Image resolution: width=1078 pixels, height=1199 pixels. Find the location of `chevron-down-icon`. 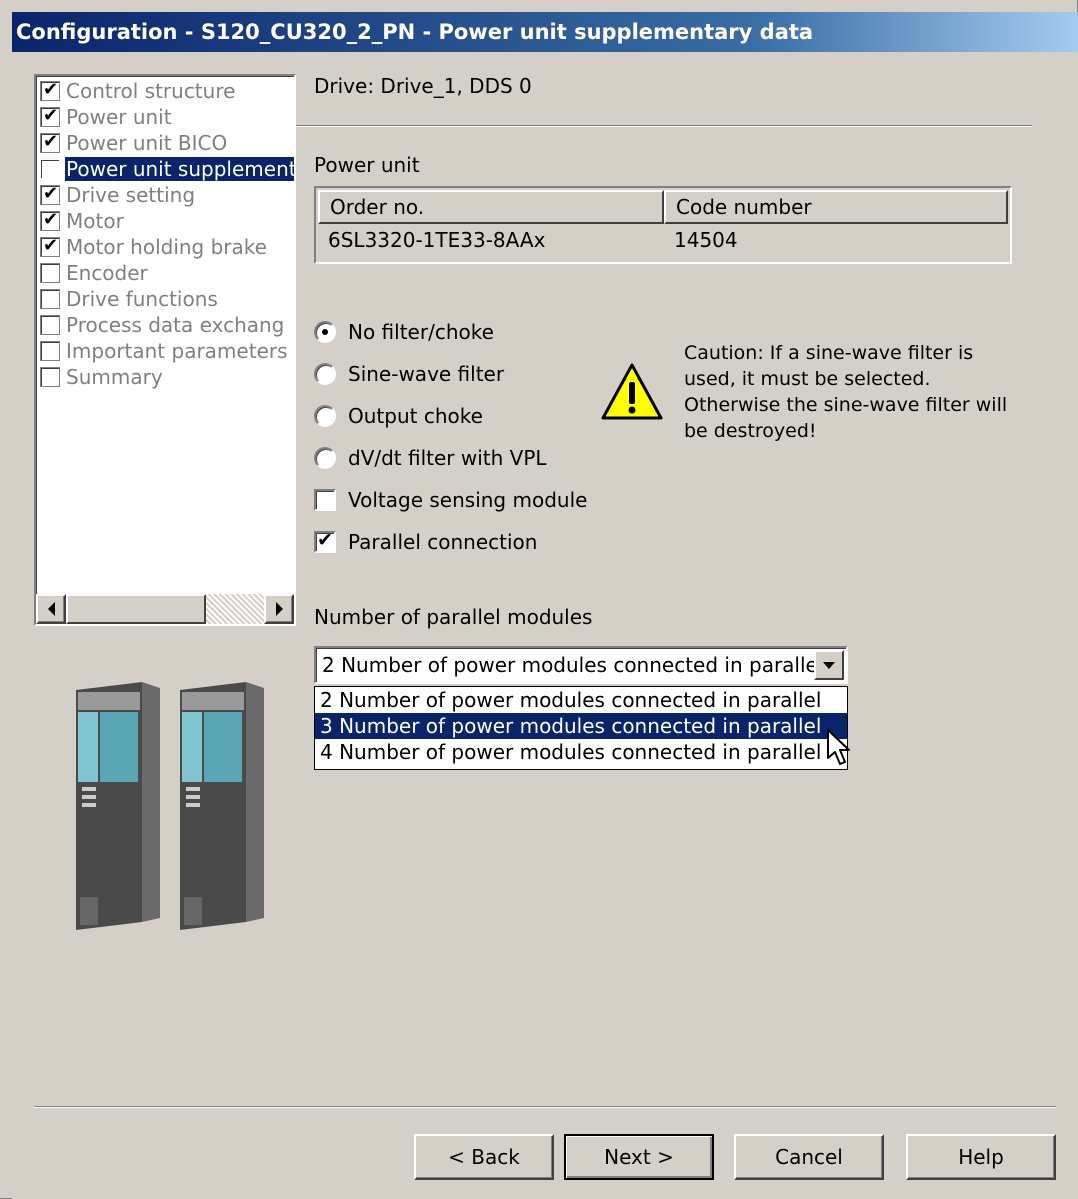

chevron-down-icon is located at coordinates (829, 665).